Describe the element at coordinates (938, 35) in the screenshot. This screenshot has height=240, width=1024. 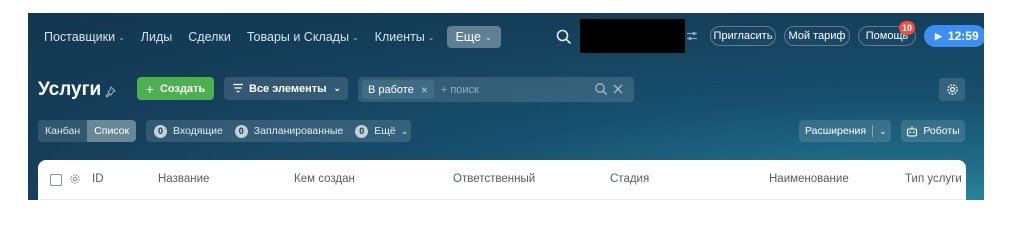
I see `play-icon: ▶` at that location.